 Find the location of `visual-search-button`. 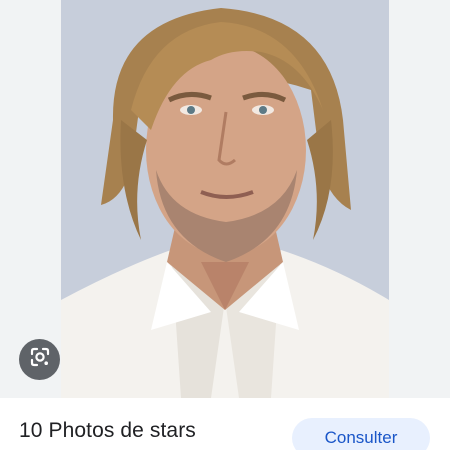

visual-search-button is located at coordinates (39, 359).